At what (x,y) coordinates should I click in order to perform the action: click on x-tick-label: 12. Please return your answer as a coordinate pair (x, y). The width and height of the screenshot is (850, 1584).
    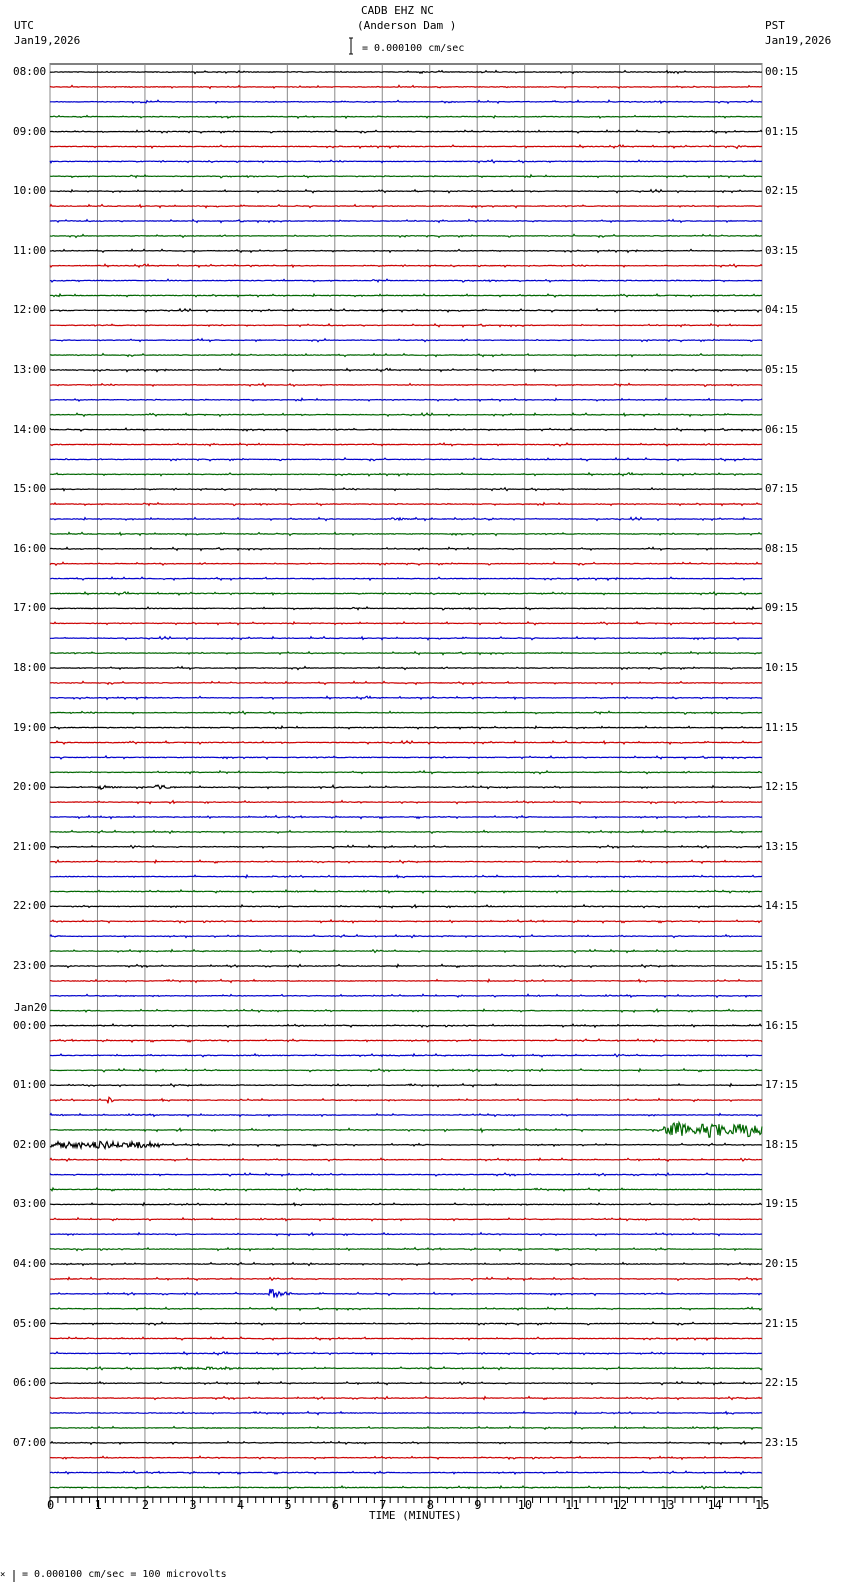
    Looking at the image, I should click on (620, 1505).